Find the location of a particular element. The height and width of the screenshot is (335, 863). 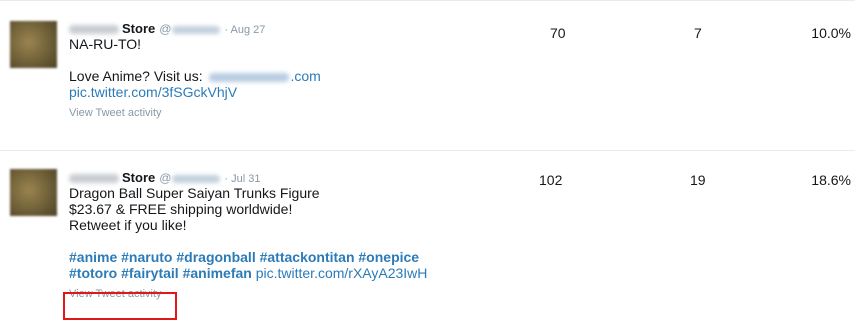

tweet-text-line: NA-RU-TO! is located at coordinates (105, 44).